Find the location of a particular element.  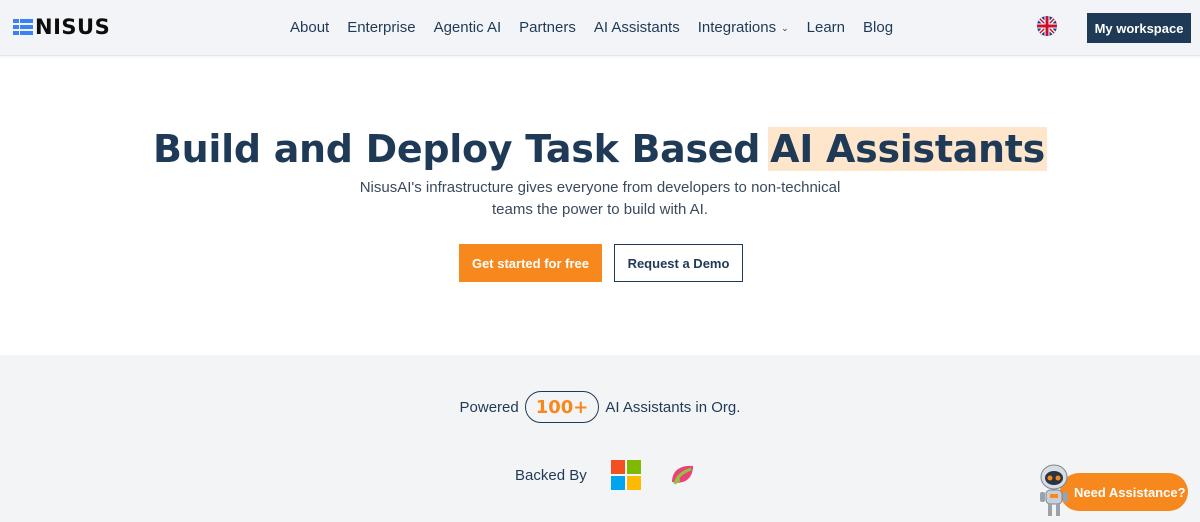

assistant-count-row: Powered 100+ AI Assistants in Org. is located at coordinates (600, 407).